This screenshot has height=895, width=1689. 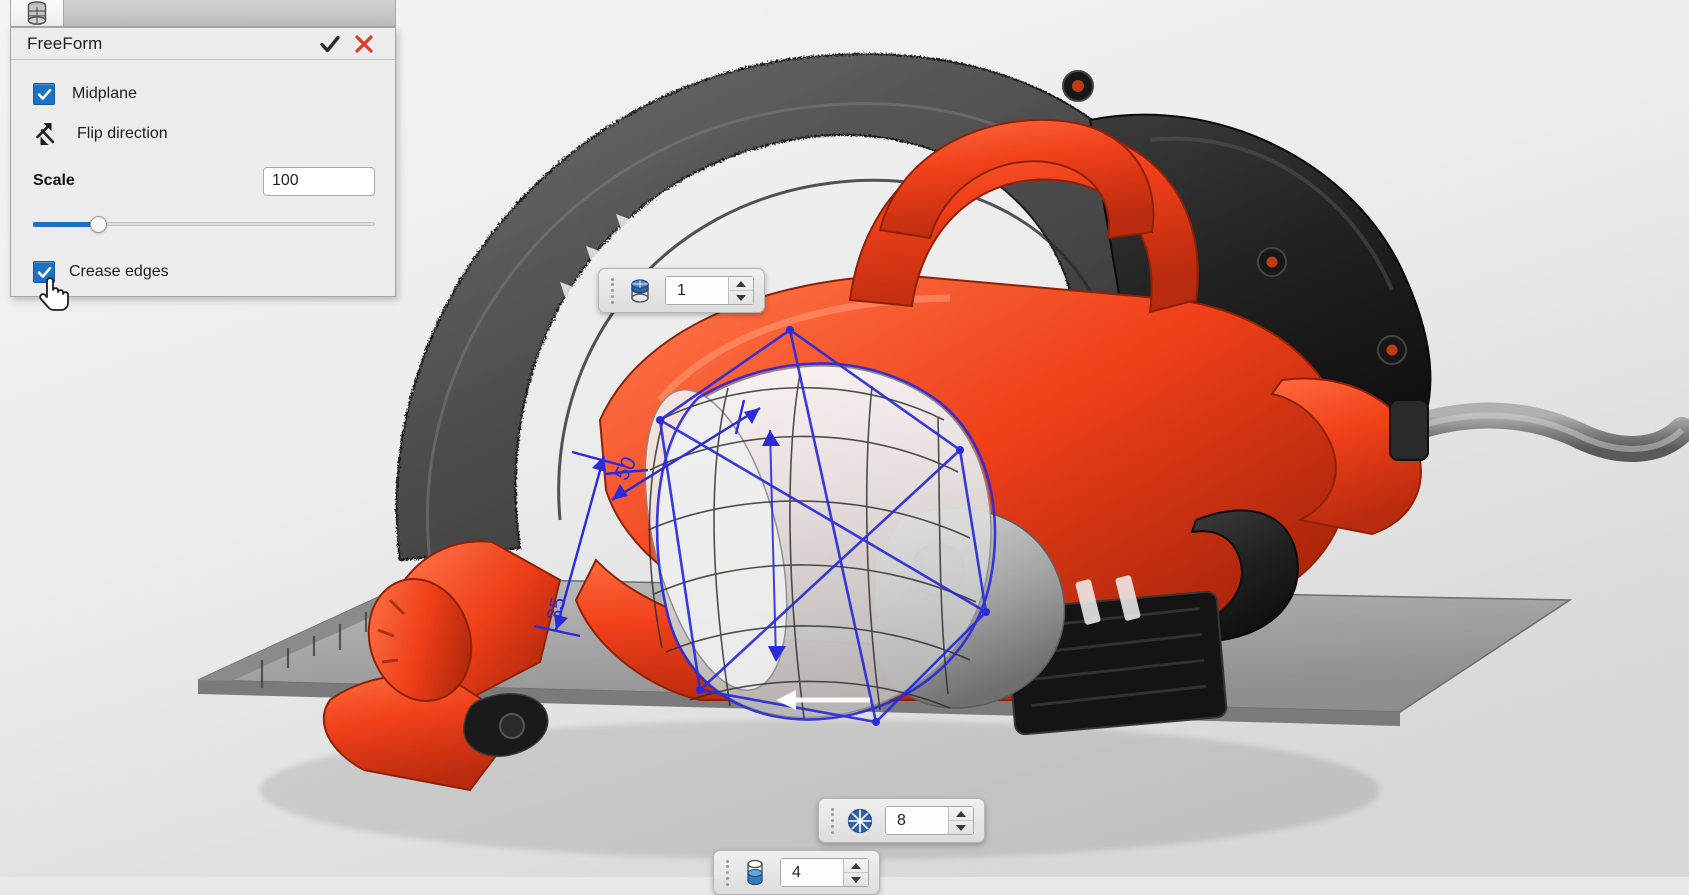 I want to click on radial-value: 8, so click(x=917, y=820).